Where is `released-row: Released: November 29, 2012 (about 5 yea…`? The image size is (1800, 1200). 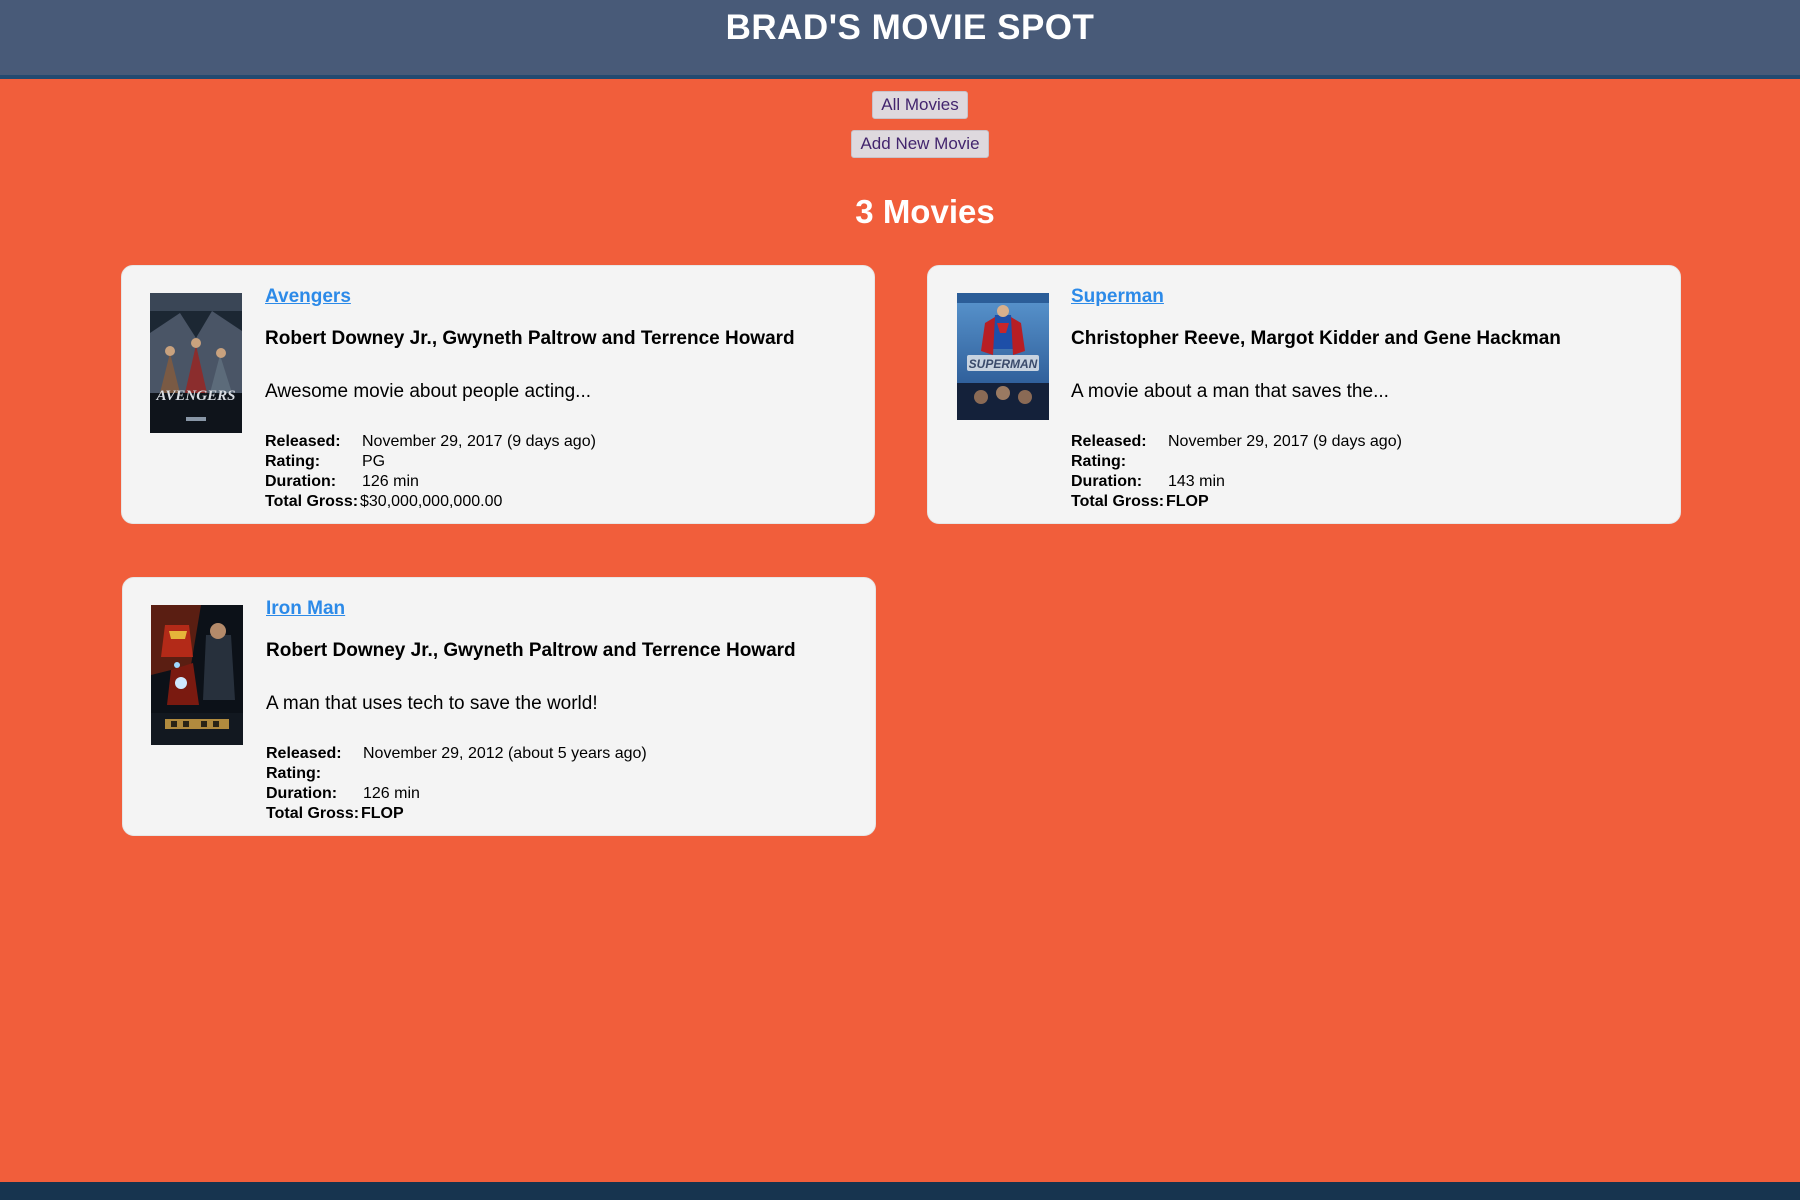 released-row: Released: November 29, 2012 (about 5 yea… is located at coordinates (561, 754).